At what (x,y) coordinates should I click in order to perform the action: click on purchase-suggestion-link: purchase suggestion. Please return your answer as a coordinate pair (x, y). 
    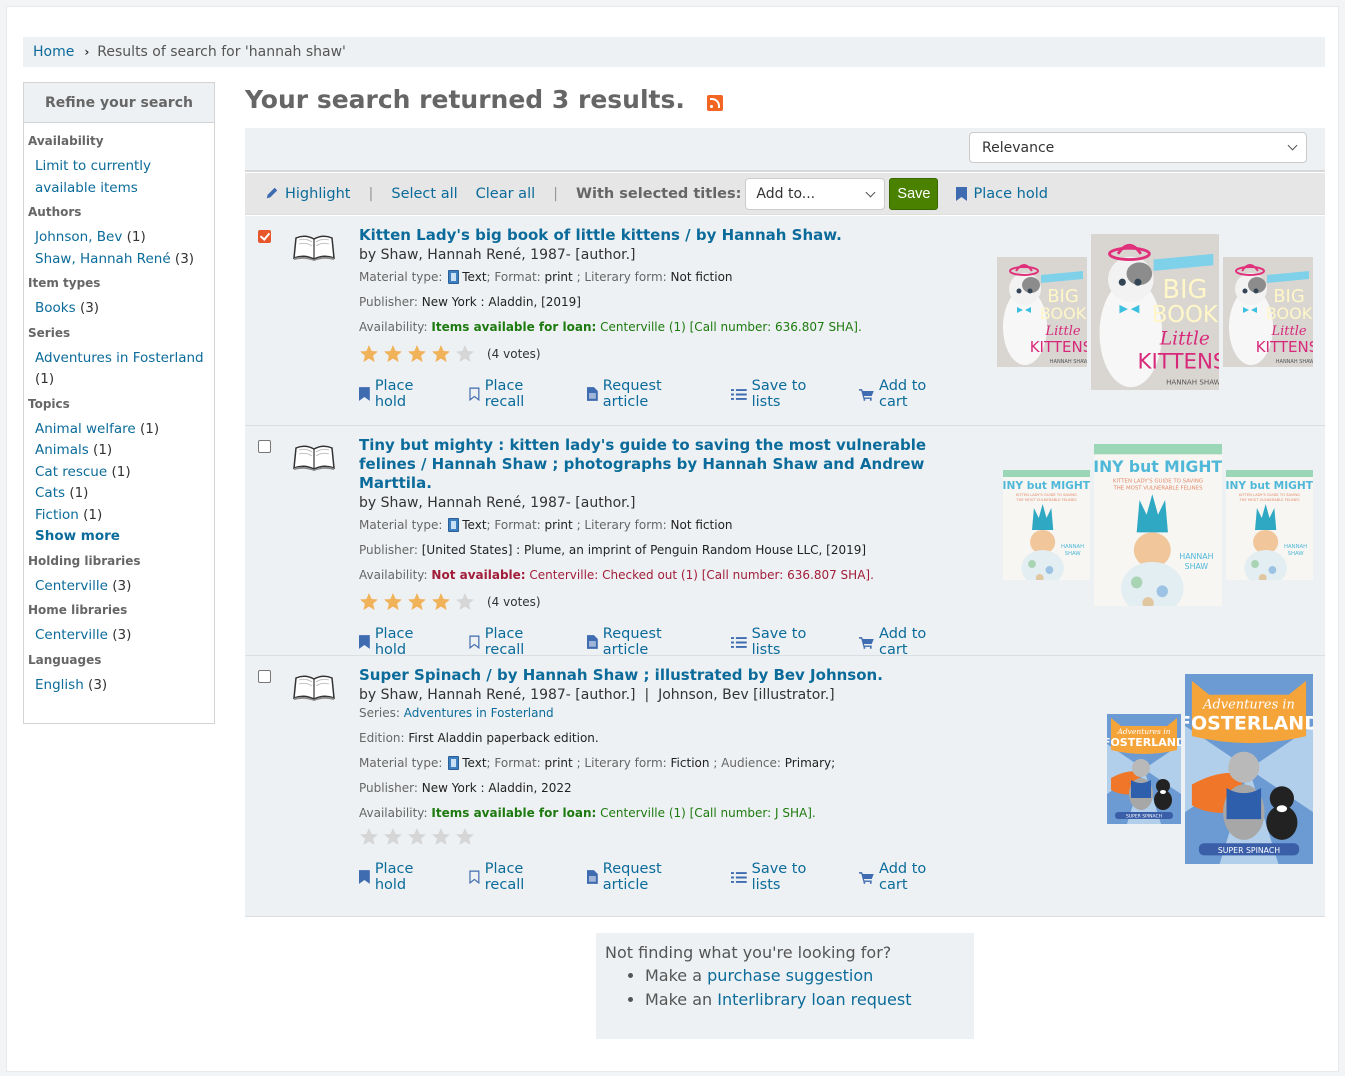
    Looking at the image, I should click on (790, 975).